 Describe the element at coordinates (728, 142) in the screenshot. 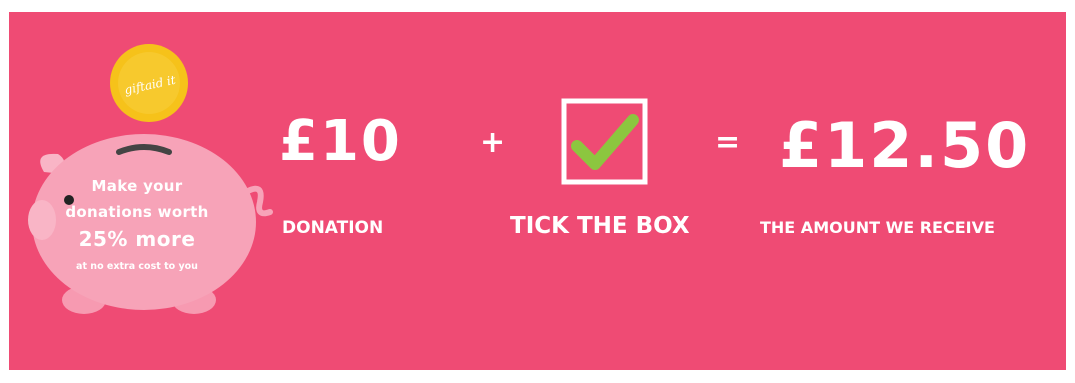

I see `equals-sign: =` at that location.